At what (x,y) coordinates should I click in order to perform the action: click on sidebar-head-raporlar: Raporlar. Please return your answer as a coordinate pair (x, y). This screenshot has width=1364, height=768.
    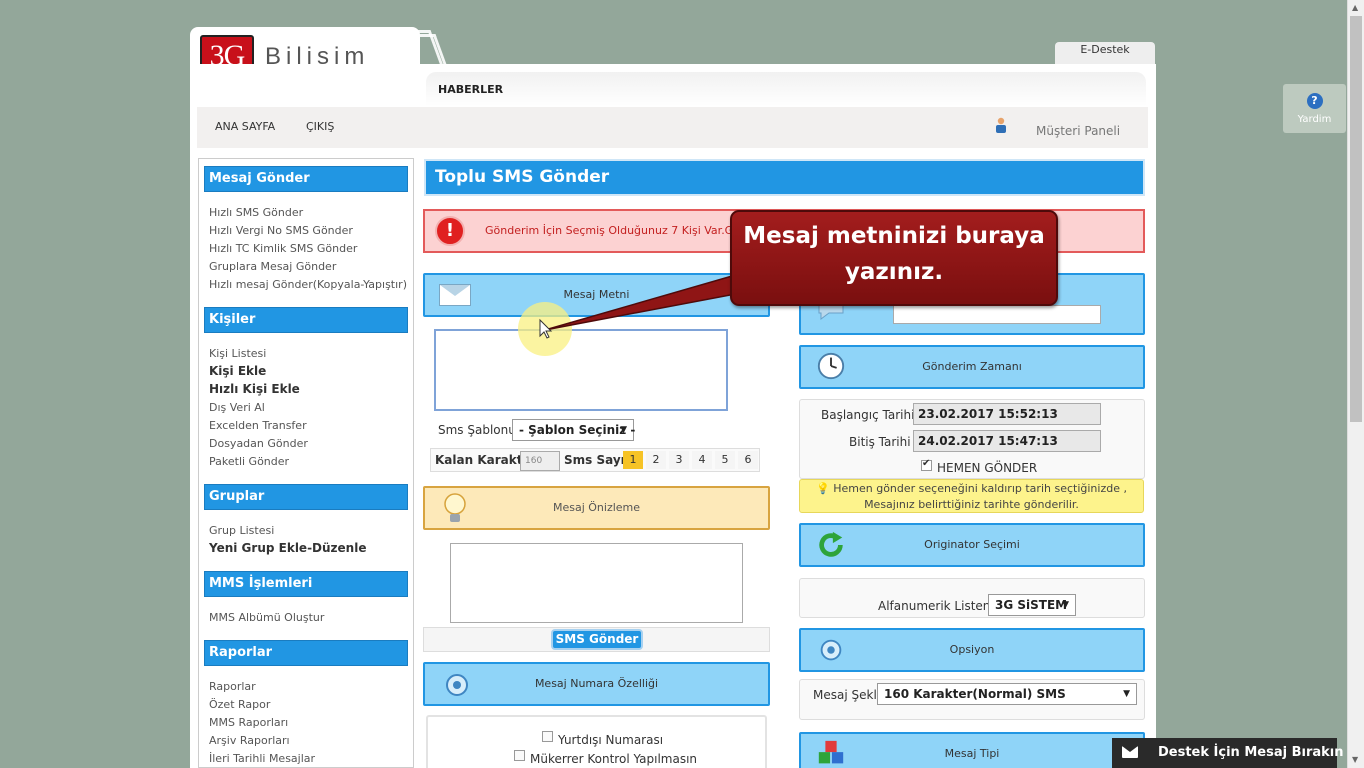
    Looking at the image, I should click on (306, 653).